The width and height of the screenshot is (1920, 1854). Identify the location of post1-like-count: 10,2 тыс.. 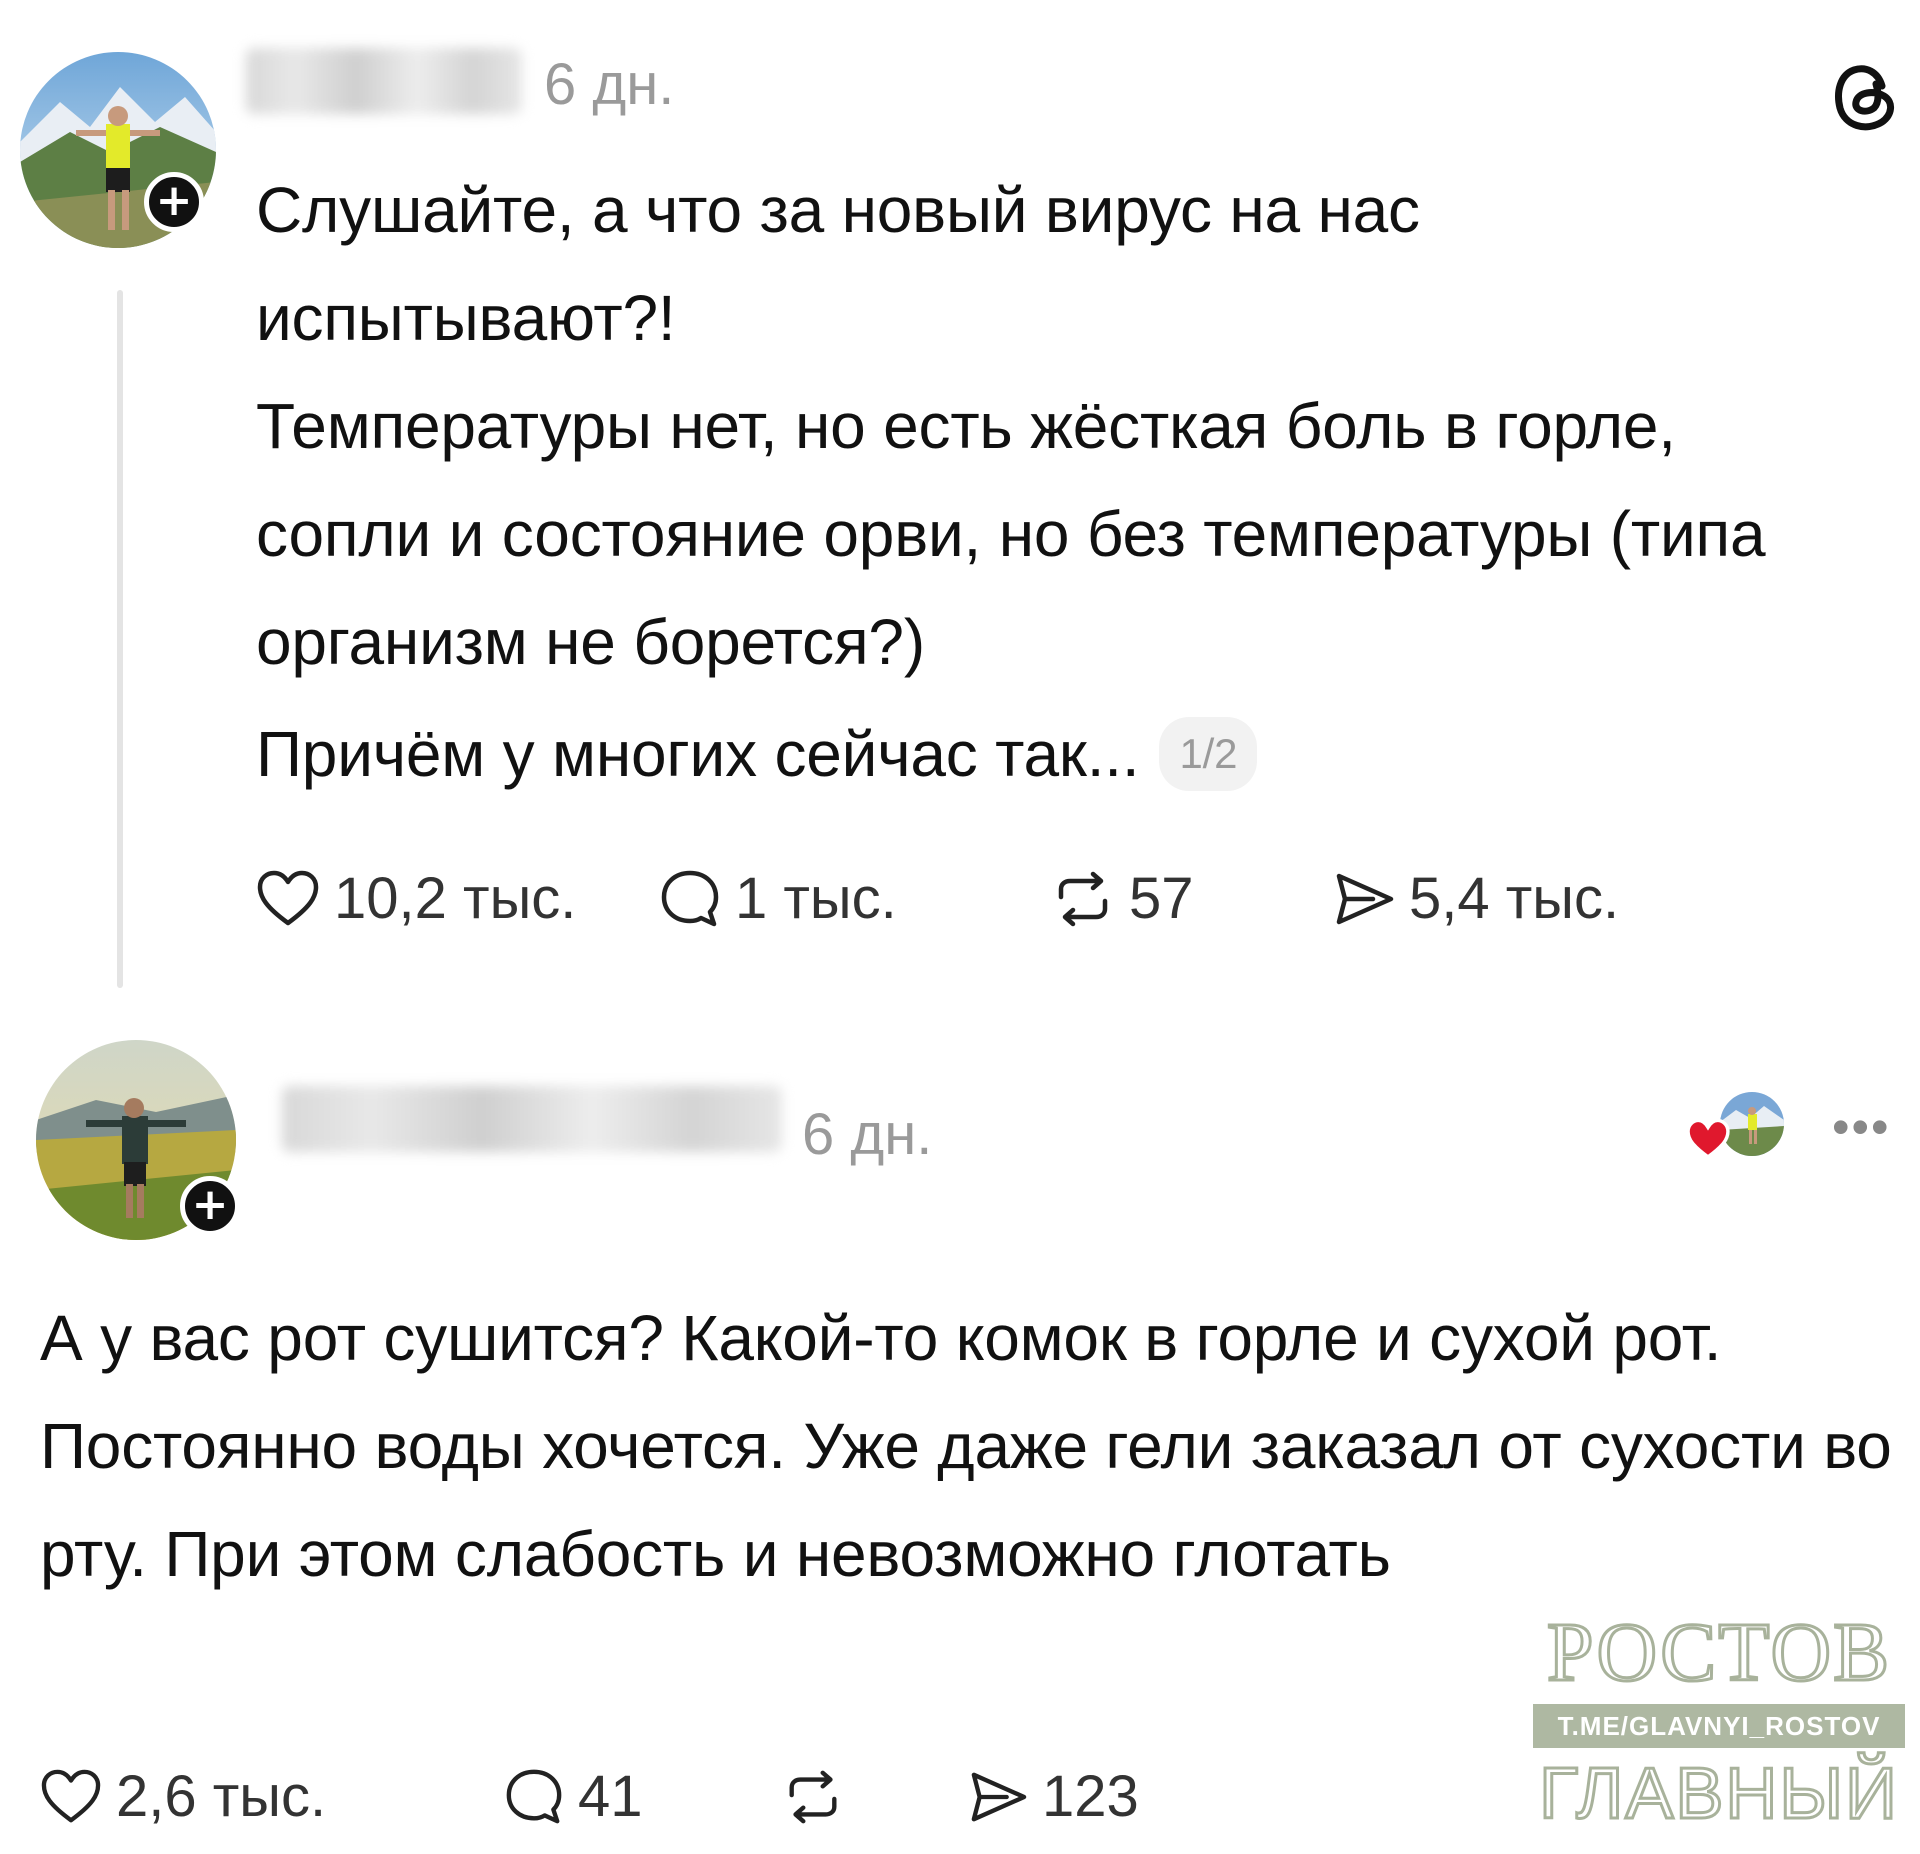
(455, 898).